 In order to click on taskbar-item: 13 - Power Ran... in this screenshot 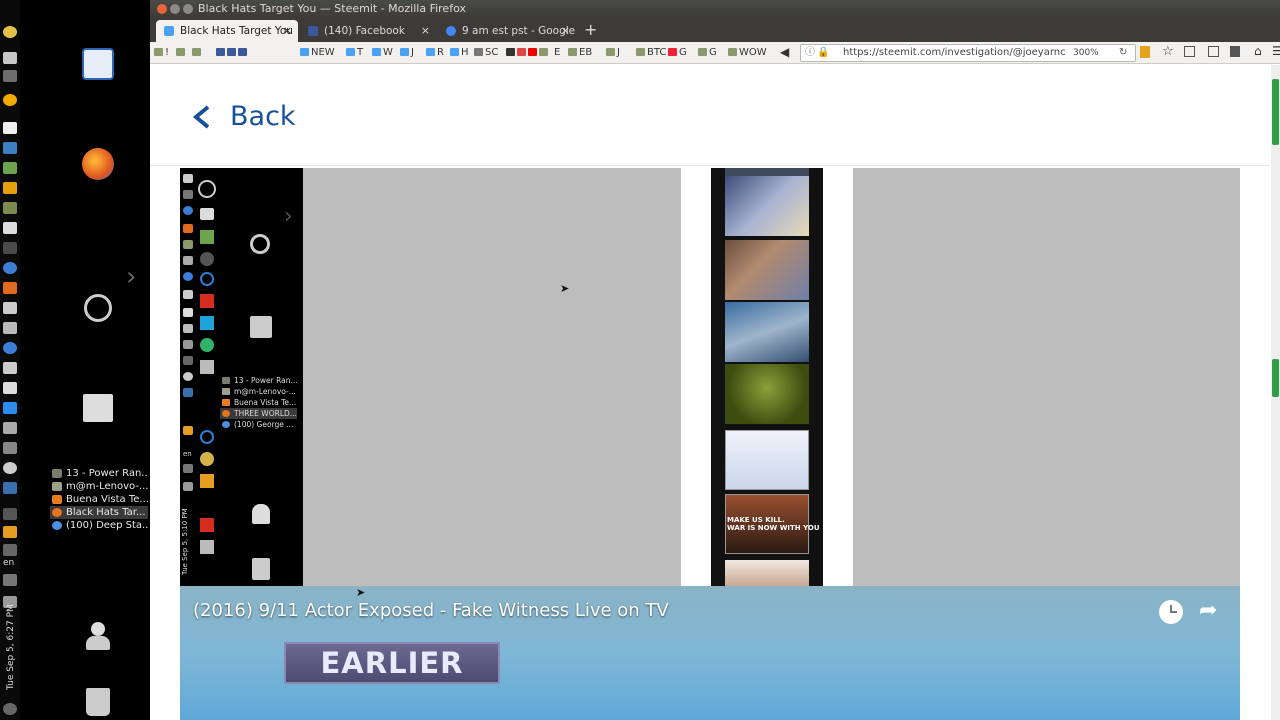, I will do `click(99, 473)`.